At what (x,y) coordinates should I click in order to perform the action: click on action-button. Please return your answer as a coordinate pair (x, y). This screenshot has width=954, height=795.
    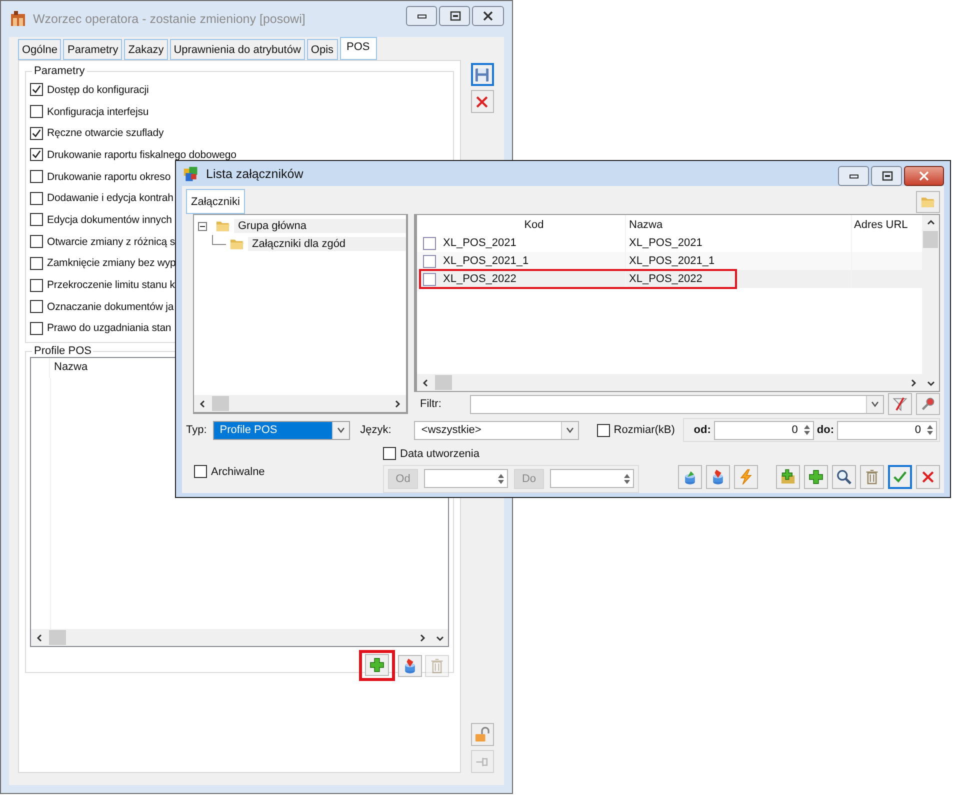
    Looking at the image, I should click on (746, 476).